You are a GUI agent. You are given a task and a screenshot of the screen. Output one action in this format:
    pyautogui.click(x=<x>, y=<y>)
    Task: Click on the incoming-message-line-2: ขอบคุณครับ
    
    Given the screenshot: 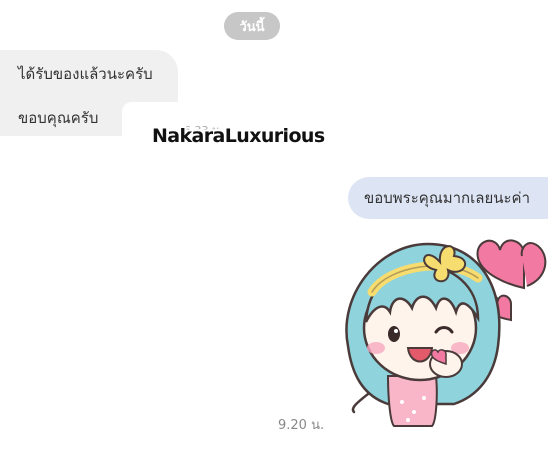 What is the action you would take?
    pyautogui.click(x=58, y=118)
    